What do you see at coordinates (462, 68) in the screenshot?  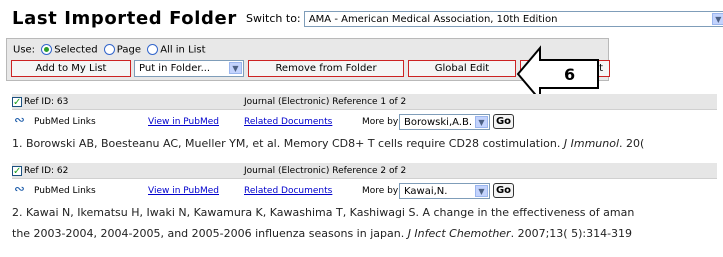 I see `global-edit-button: Global Edit` at bounding box center [462, 68].